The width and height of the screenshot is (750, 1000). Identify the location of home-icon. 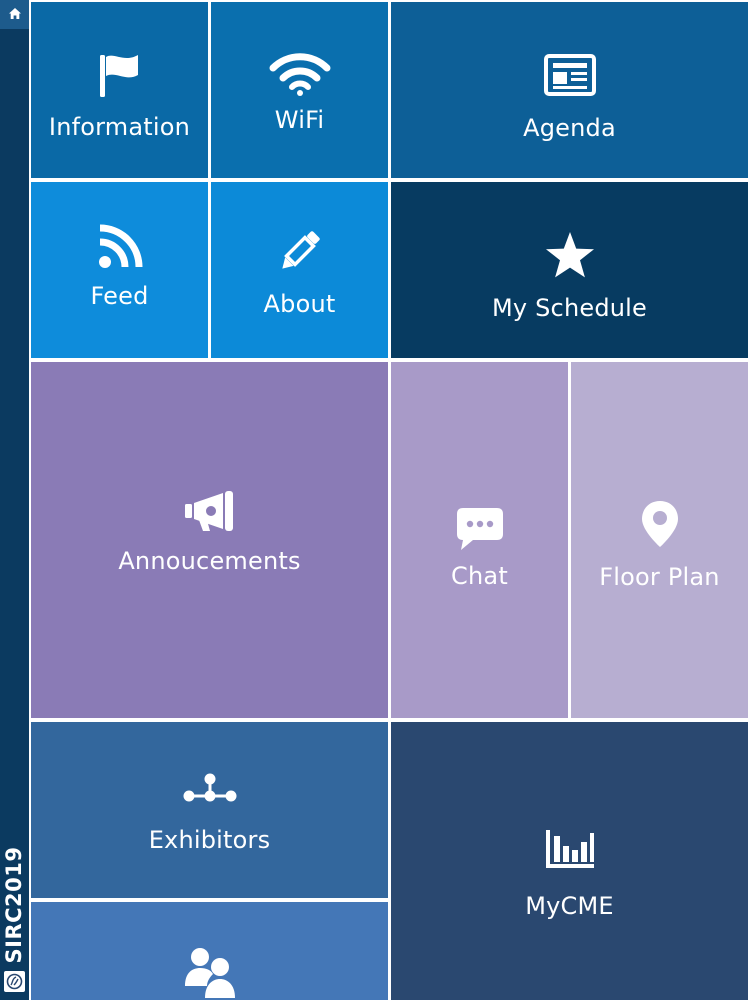
(15, 14).